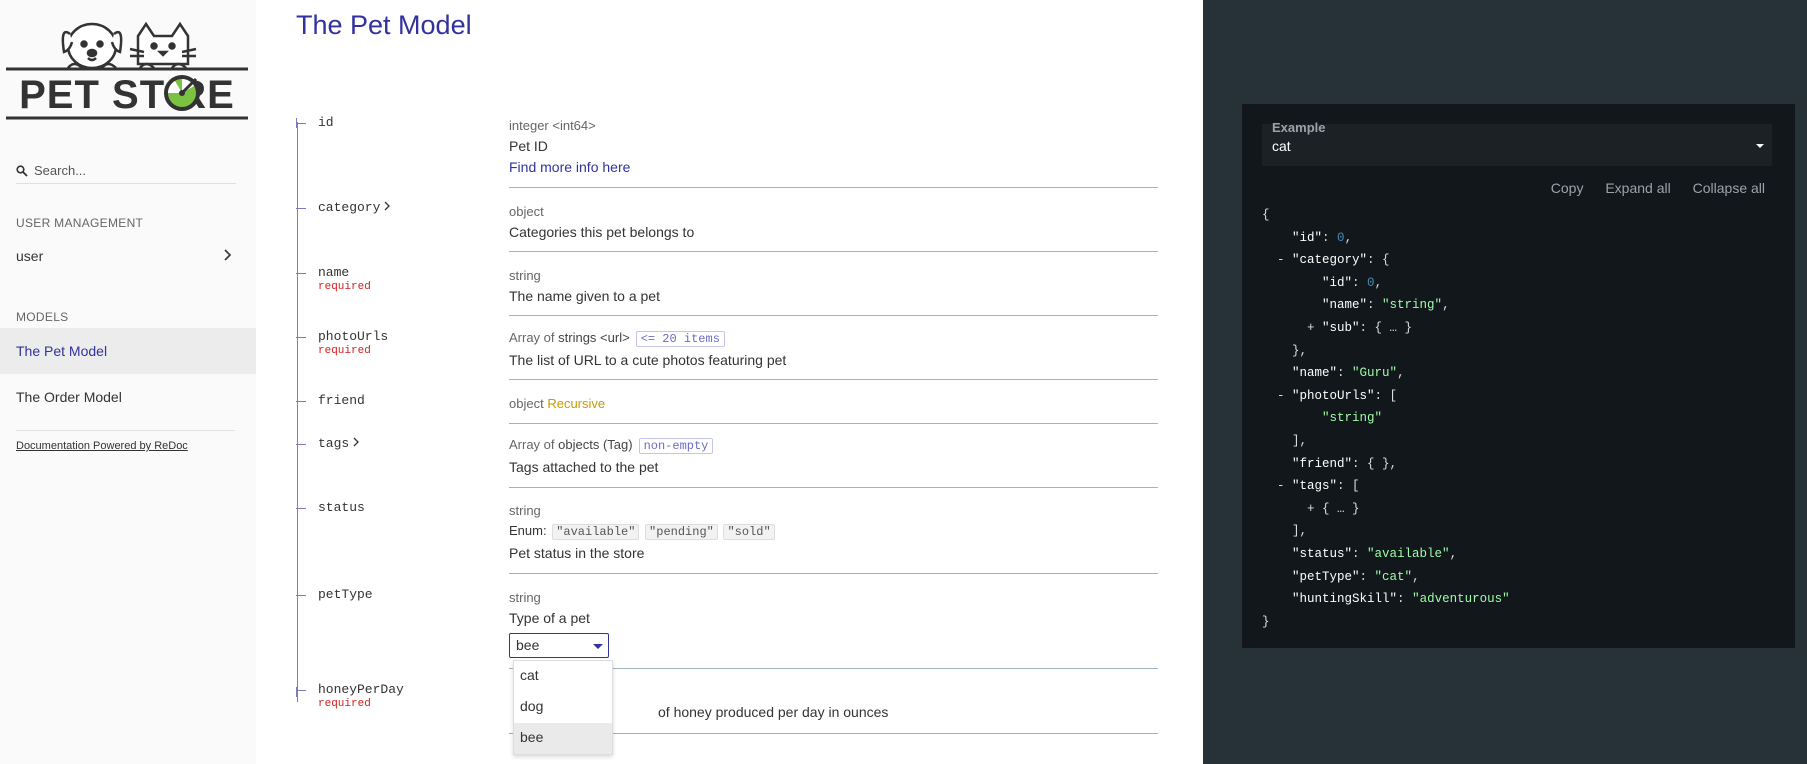 This screenshot has width=1807, height=764. Describe the element at coordinates (384, 25) in the screenshot. I see `page-title: The Pet Model` at that location.